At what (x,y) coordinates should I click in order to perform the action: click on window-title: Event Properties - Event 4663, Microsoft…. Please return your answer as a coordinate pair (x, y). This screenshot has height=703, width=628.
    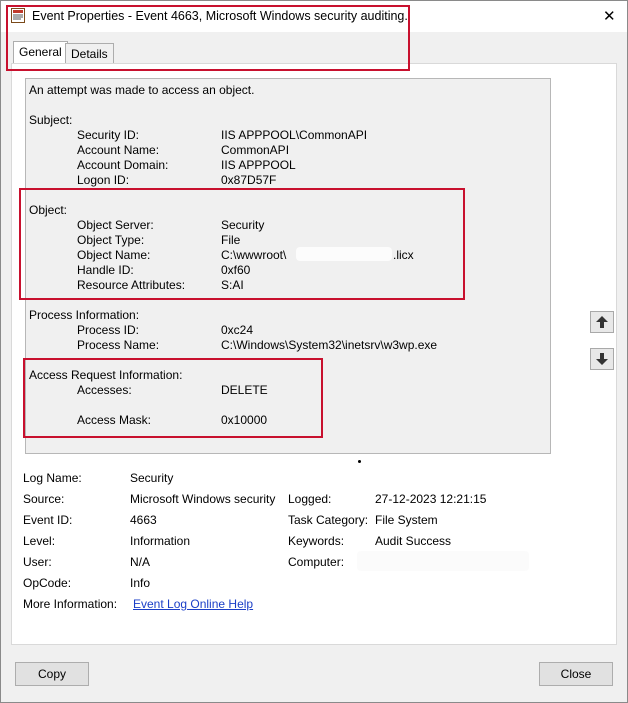
    Looking at the image, I should click on (220, 16).